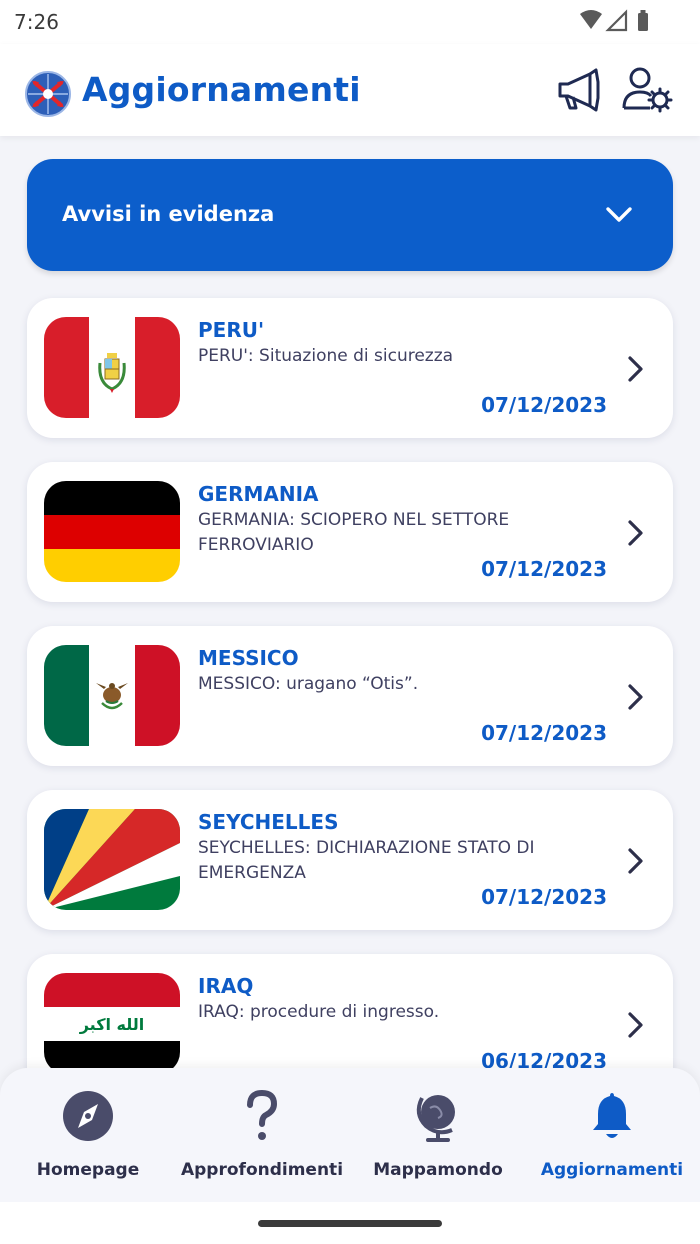  I want to click on nav-aggiornamenti: Aggiornamenti, so click(612, 1135).